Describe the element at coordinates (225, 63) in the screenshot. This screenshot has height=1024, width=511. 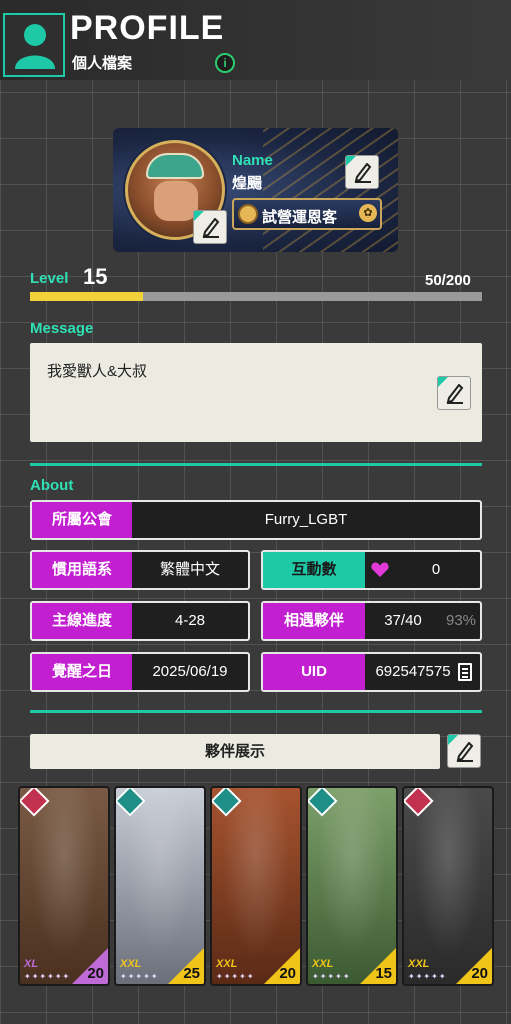
I see `info-icon: i` at that location.